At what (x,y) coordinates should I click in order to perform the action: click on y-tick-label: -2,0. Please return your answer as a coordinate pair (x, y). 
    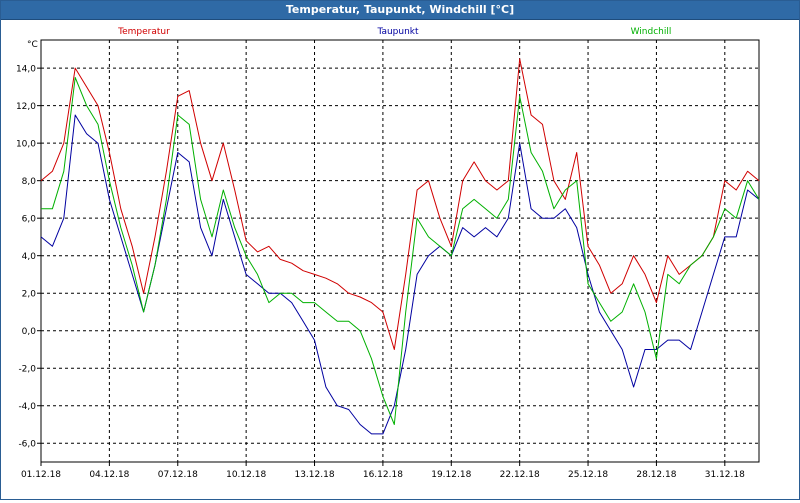
    Looking at the image, I should click on (27, 370).